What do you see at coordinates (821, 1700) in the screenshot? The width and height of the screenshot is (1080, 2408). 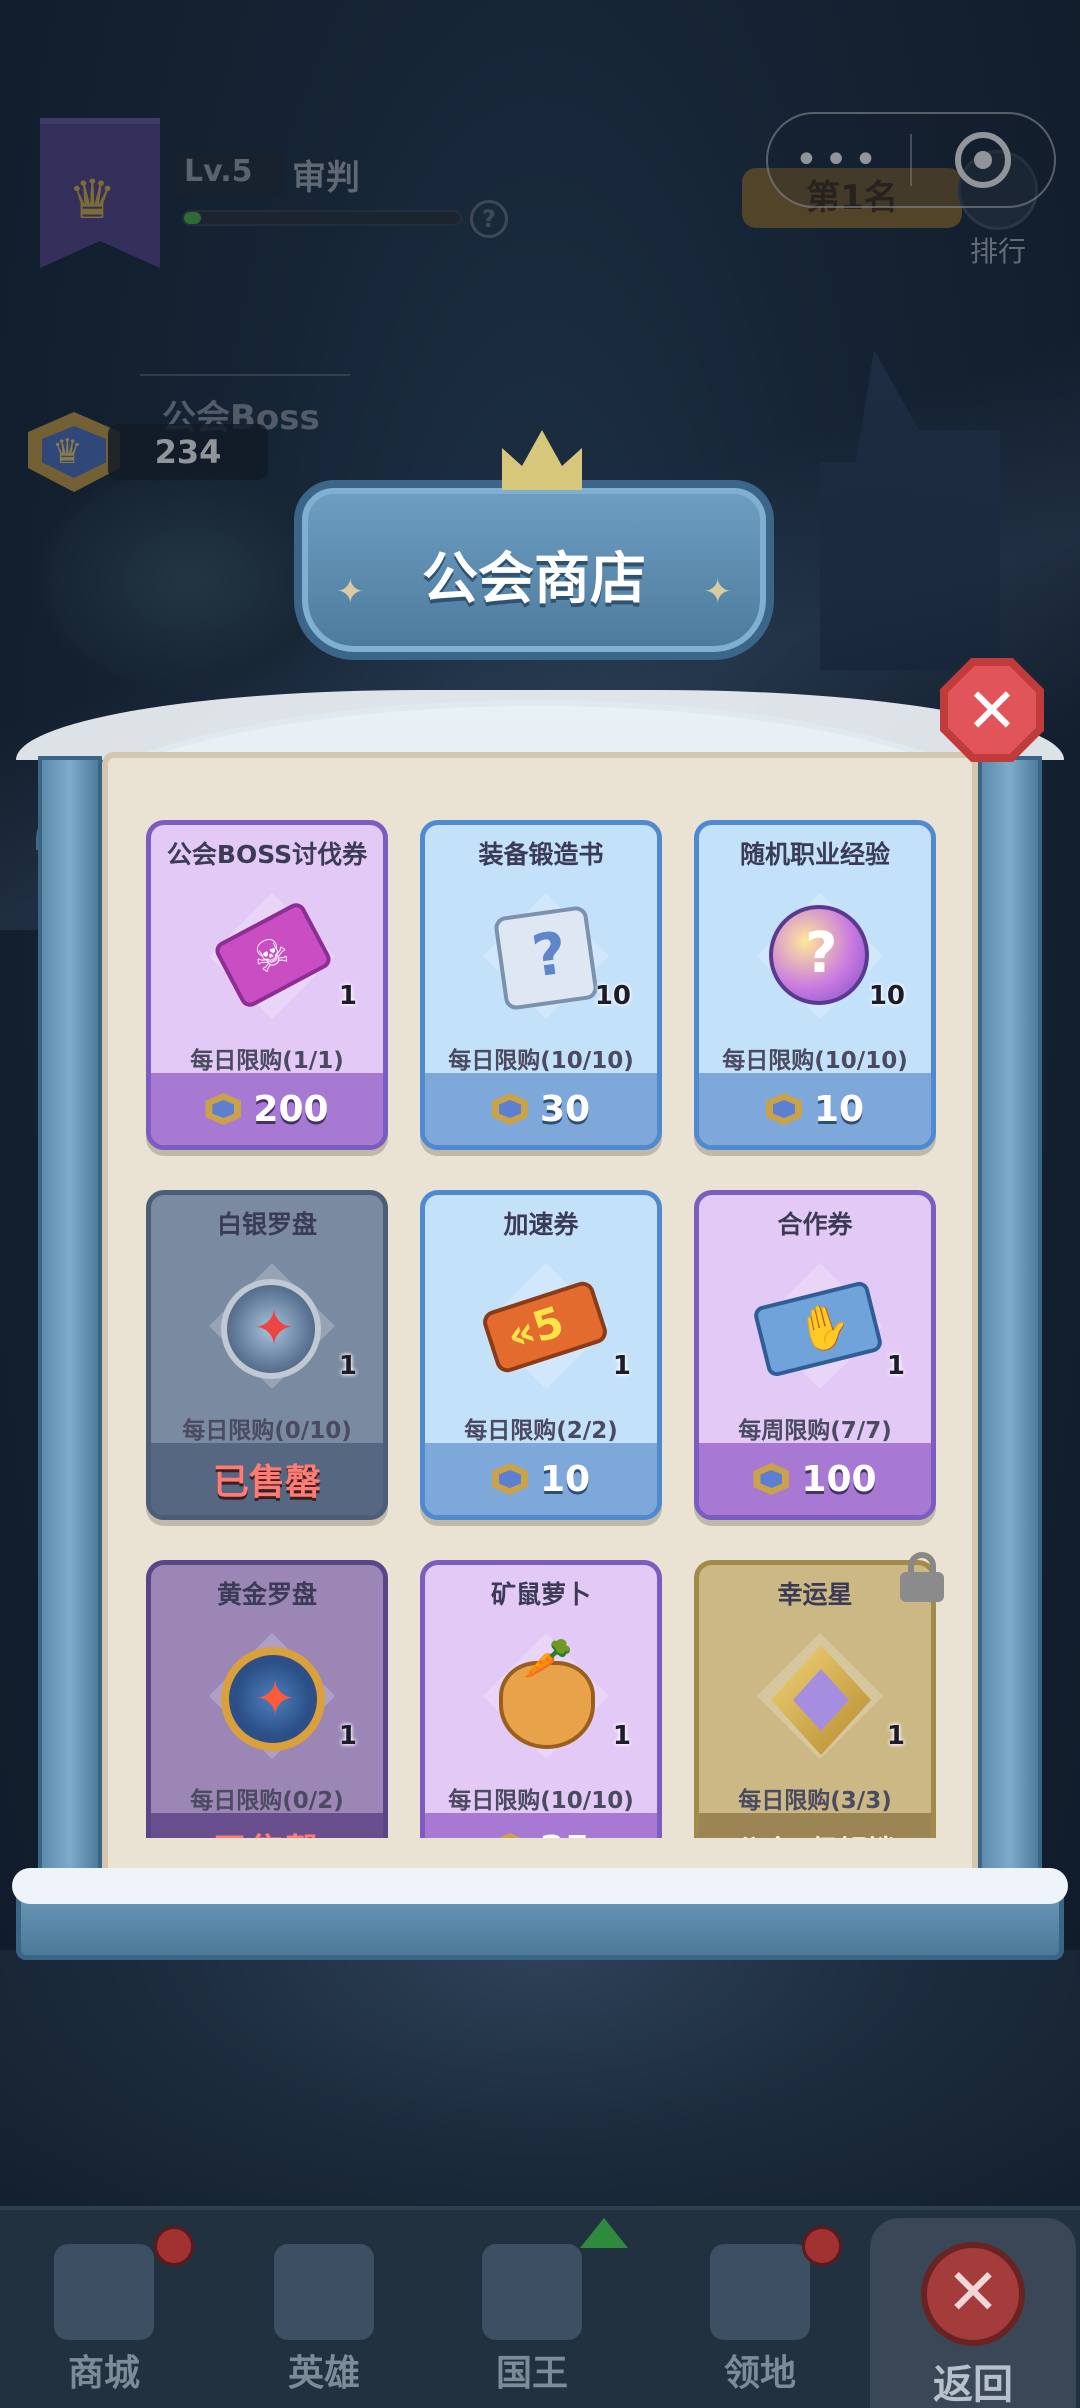 I see `lucky-star-icon` at bounding box center [821, 1700].